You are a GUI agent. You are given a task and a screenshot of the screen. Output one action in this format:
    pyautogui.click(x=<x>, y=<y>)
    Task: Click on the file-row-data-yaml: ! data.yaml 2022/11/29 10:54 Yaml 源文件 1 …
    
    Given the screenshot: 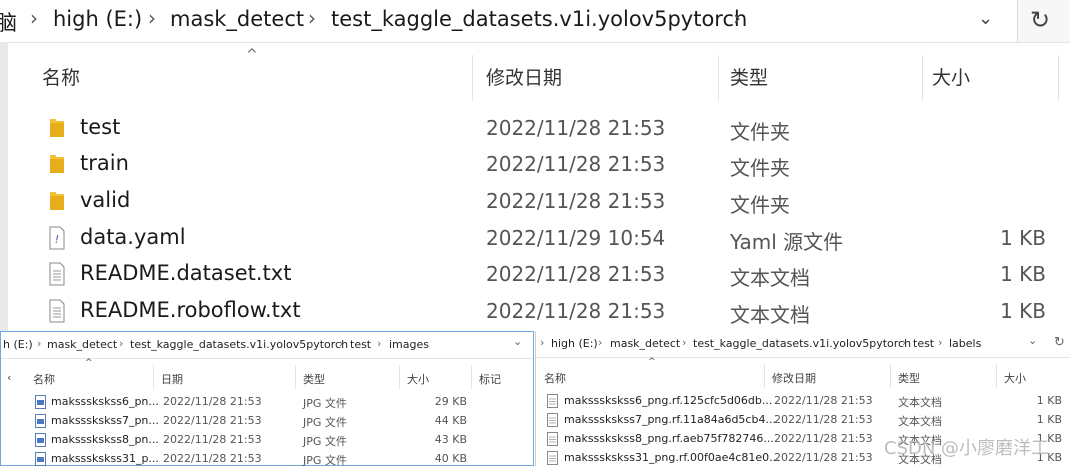 What is the action you would take?
    pyautogui.click(x=535, y=239)
    